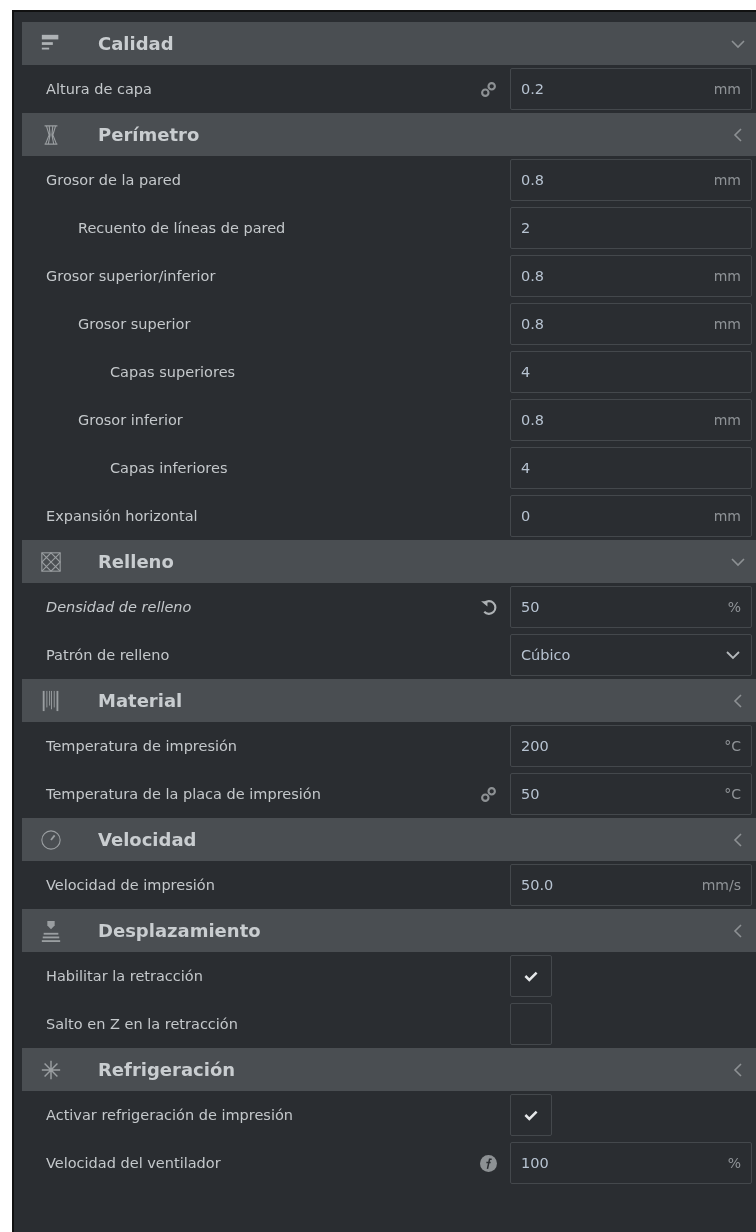 This screenshot has height=1232, width=756. I want to click on section-header: Perímetro, so click(389, 134).